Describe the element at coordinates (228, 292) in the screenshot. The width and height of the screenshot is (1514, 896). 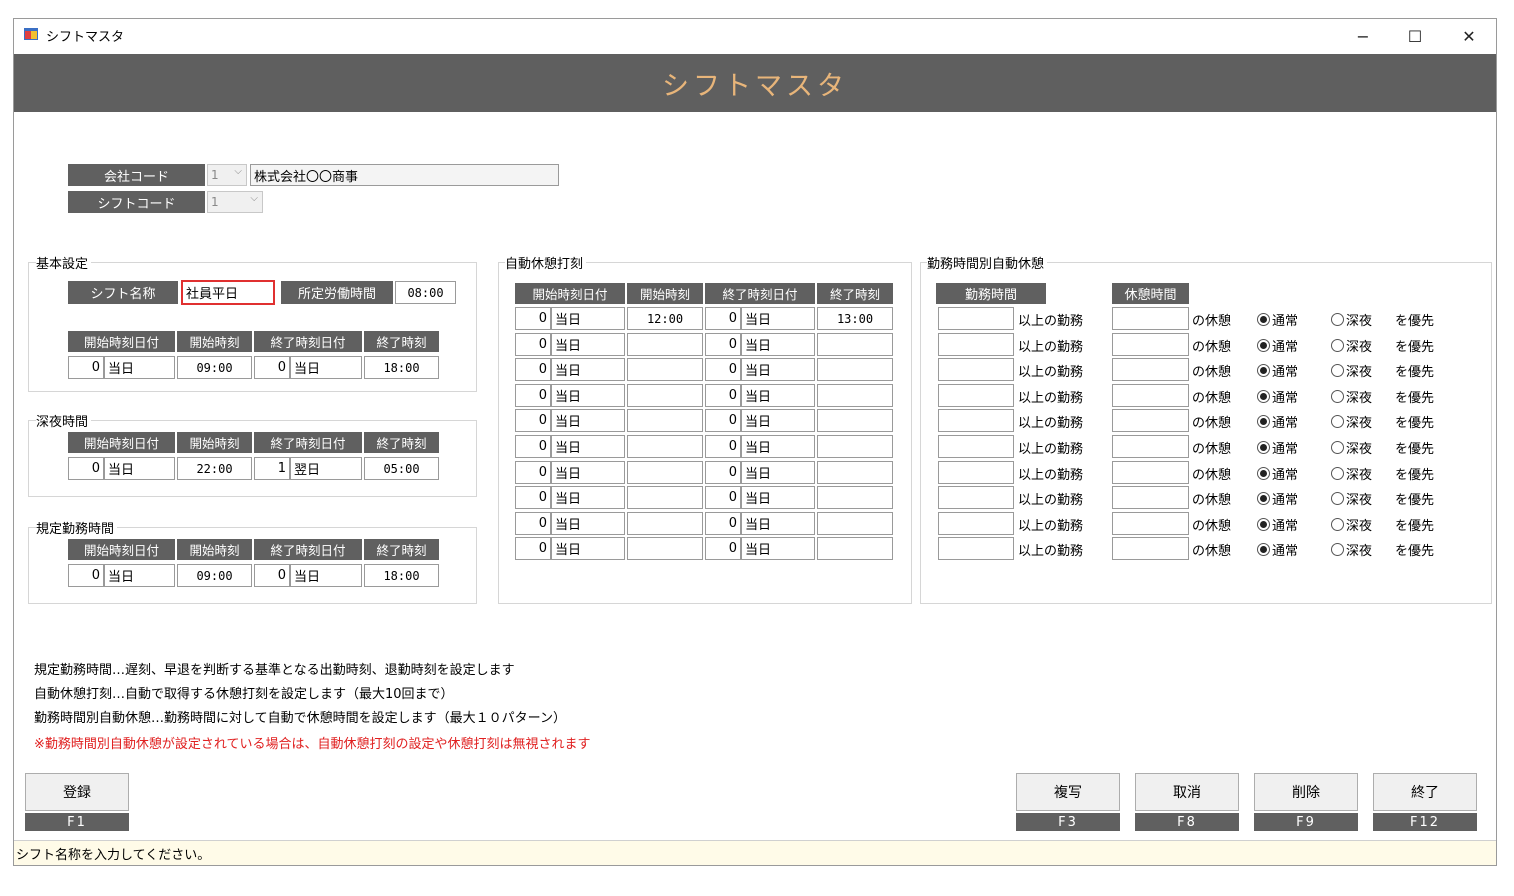
I see `shift-name-input: 社員平日` at that location.